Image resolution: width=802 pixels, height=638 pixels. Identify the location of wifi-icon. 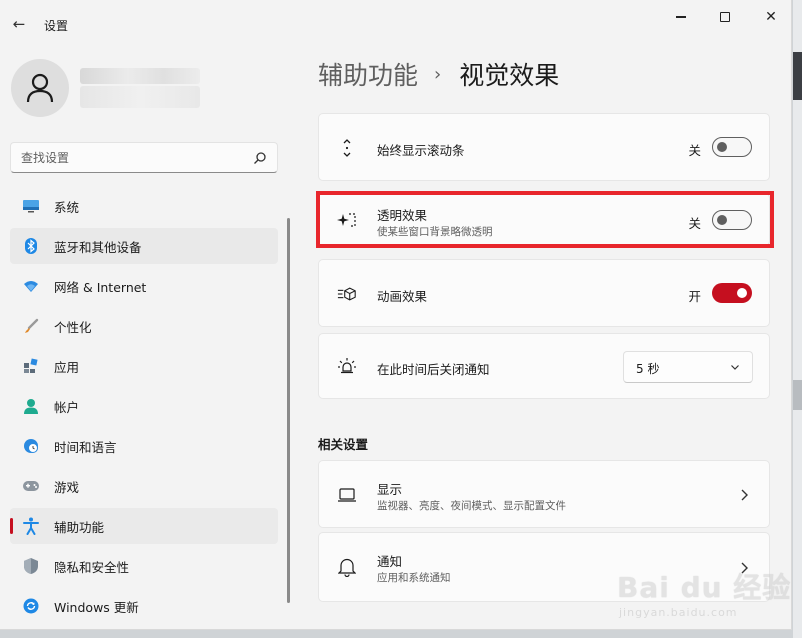
(31, 286).